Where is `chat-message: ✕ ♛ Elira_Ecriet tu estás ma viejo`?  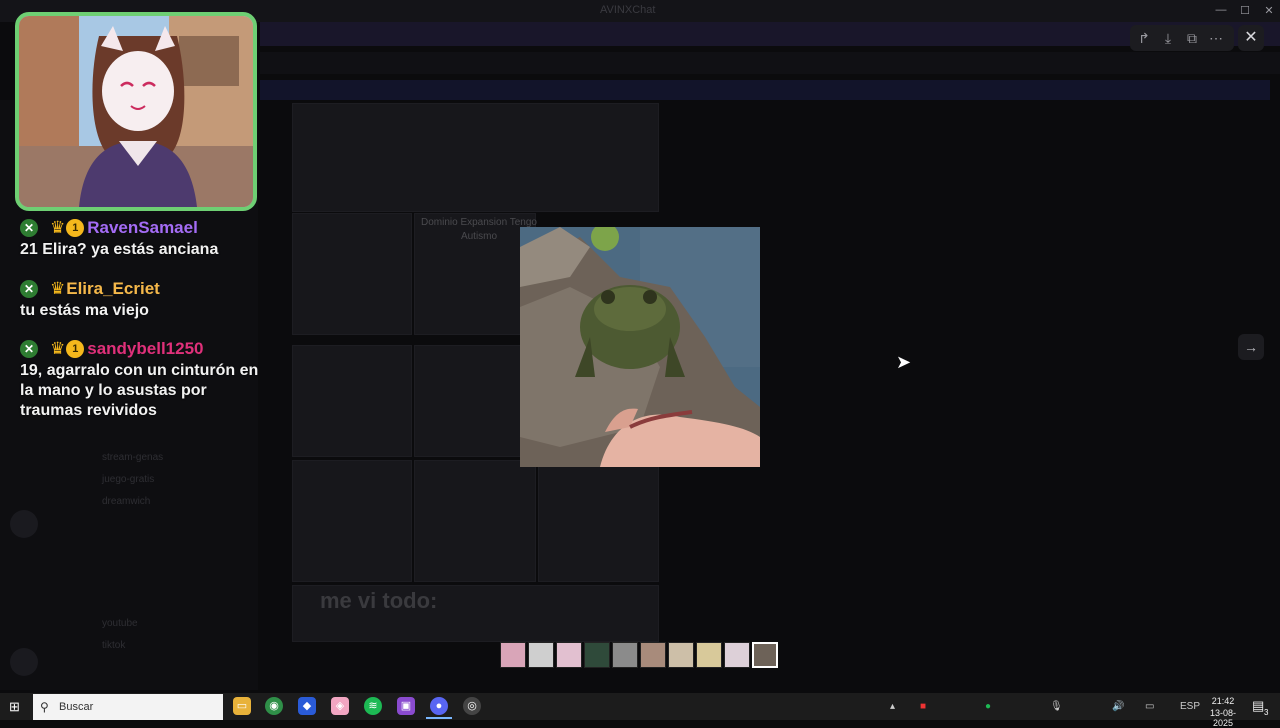
chat-message: ✕ ♛ Elira_Ecriet tu estás ma viejo is located at coordinates (140, 299).